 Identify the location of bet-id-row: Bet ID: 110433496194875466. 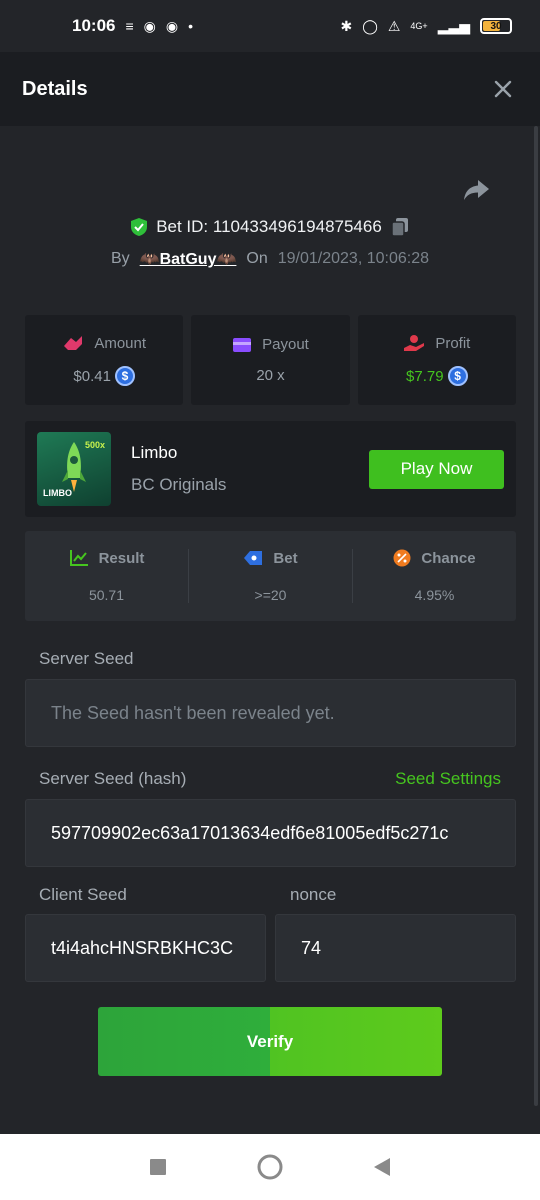
(270, 227).